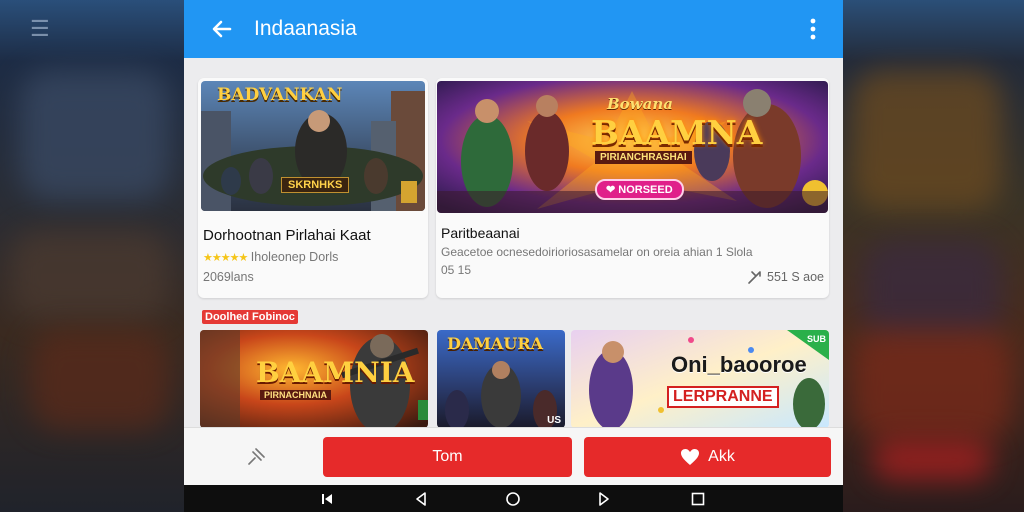 The image size is (1024, 512). I want to click on recents-nav-icon, so click(698, 499).